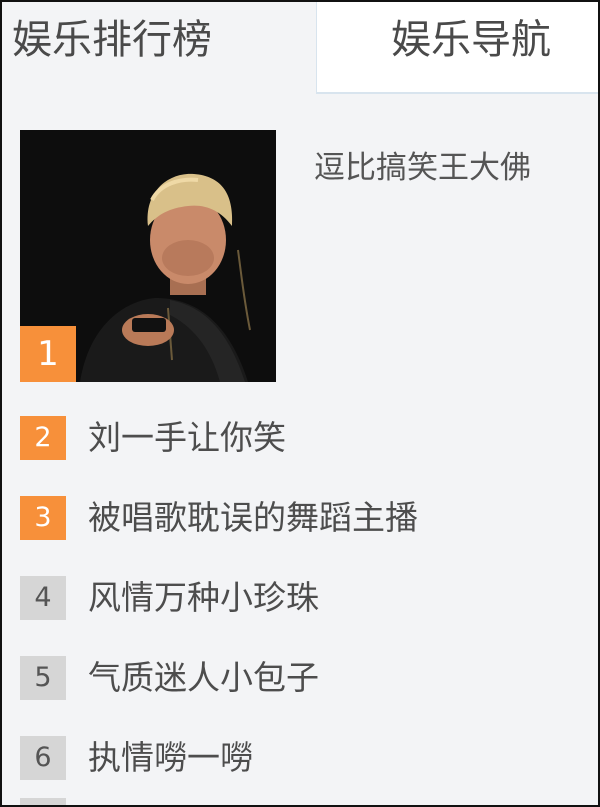 The image size is (600, 807). I want to click on list-item-rank-6: 6 执情嘮一嘮, so click(305, 756).